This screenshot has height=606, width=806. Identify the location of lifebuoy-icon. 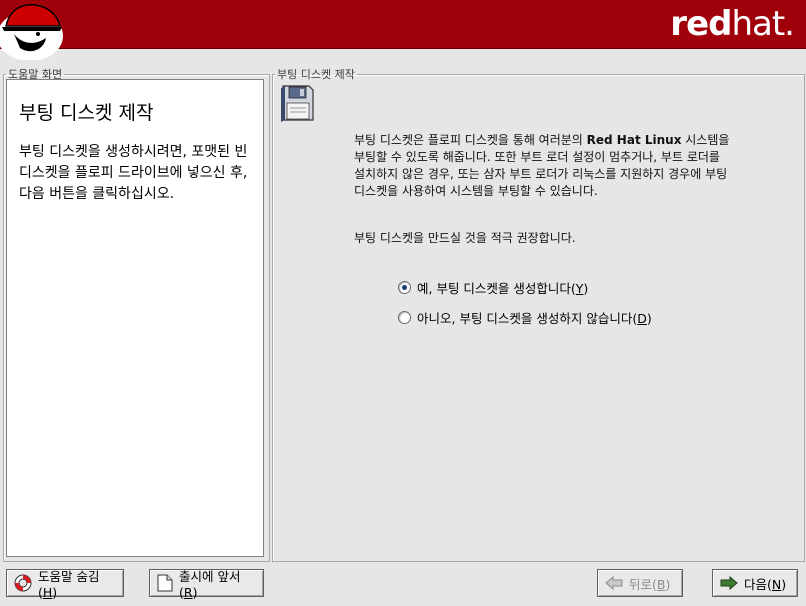
(23, 583).